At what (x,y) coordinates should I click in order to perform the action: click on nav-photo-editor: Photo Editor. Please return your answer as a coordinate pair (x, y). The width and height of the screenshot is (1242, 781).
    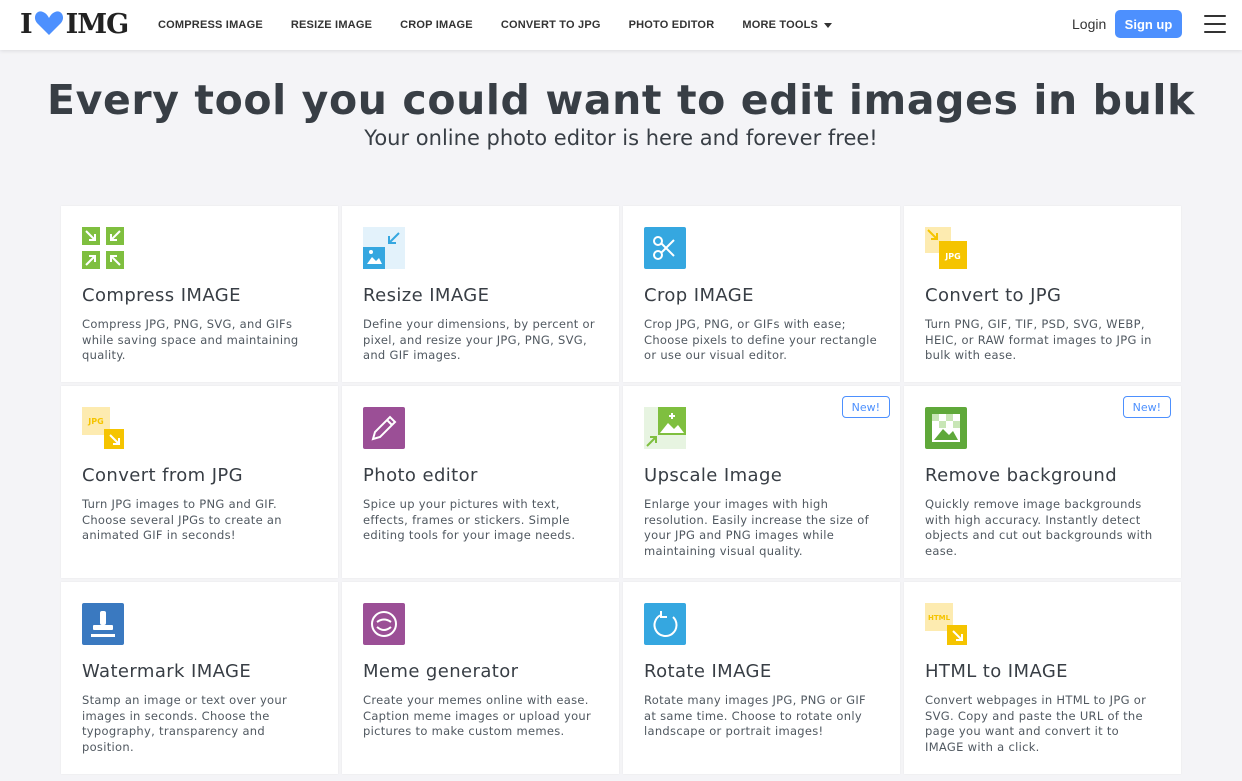
    Looking at the image, I should click on (672, 25).